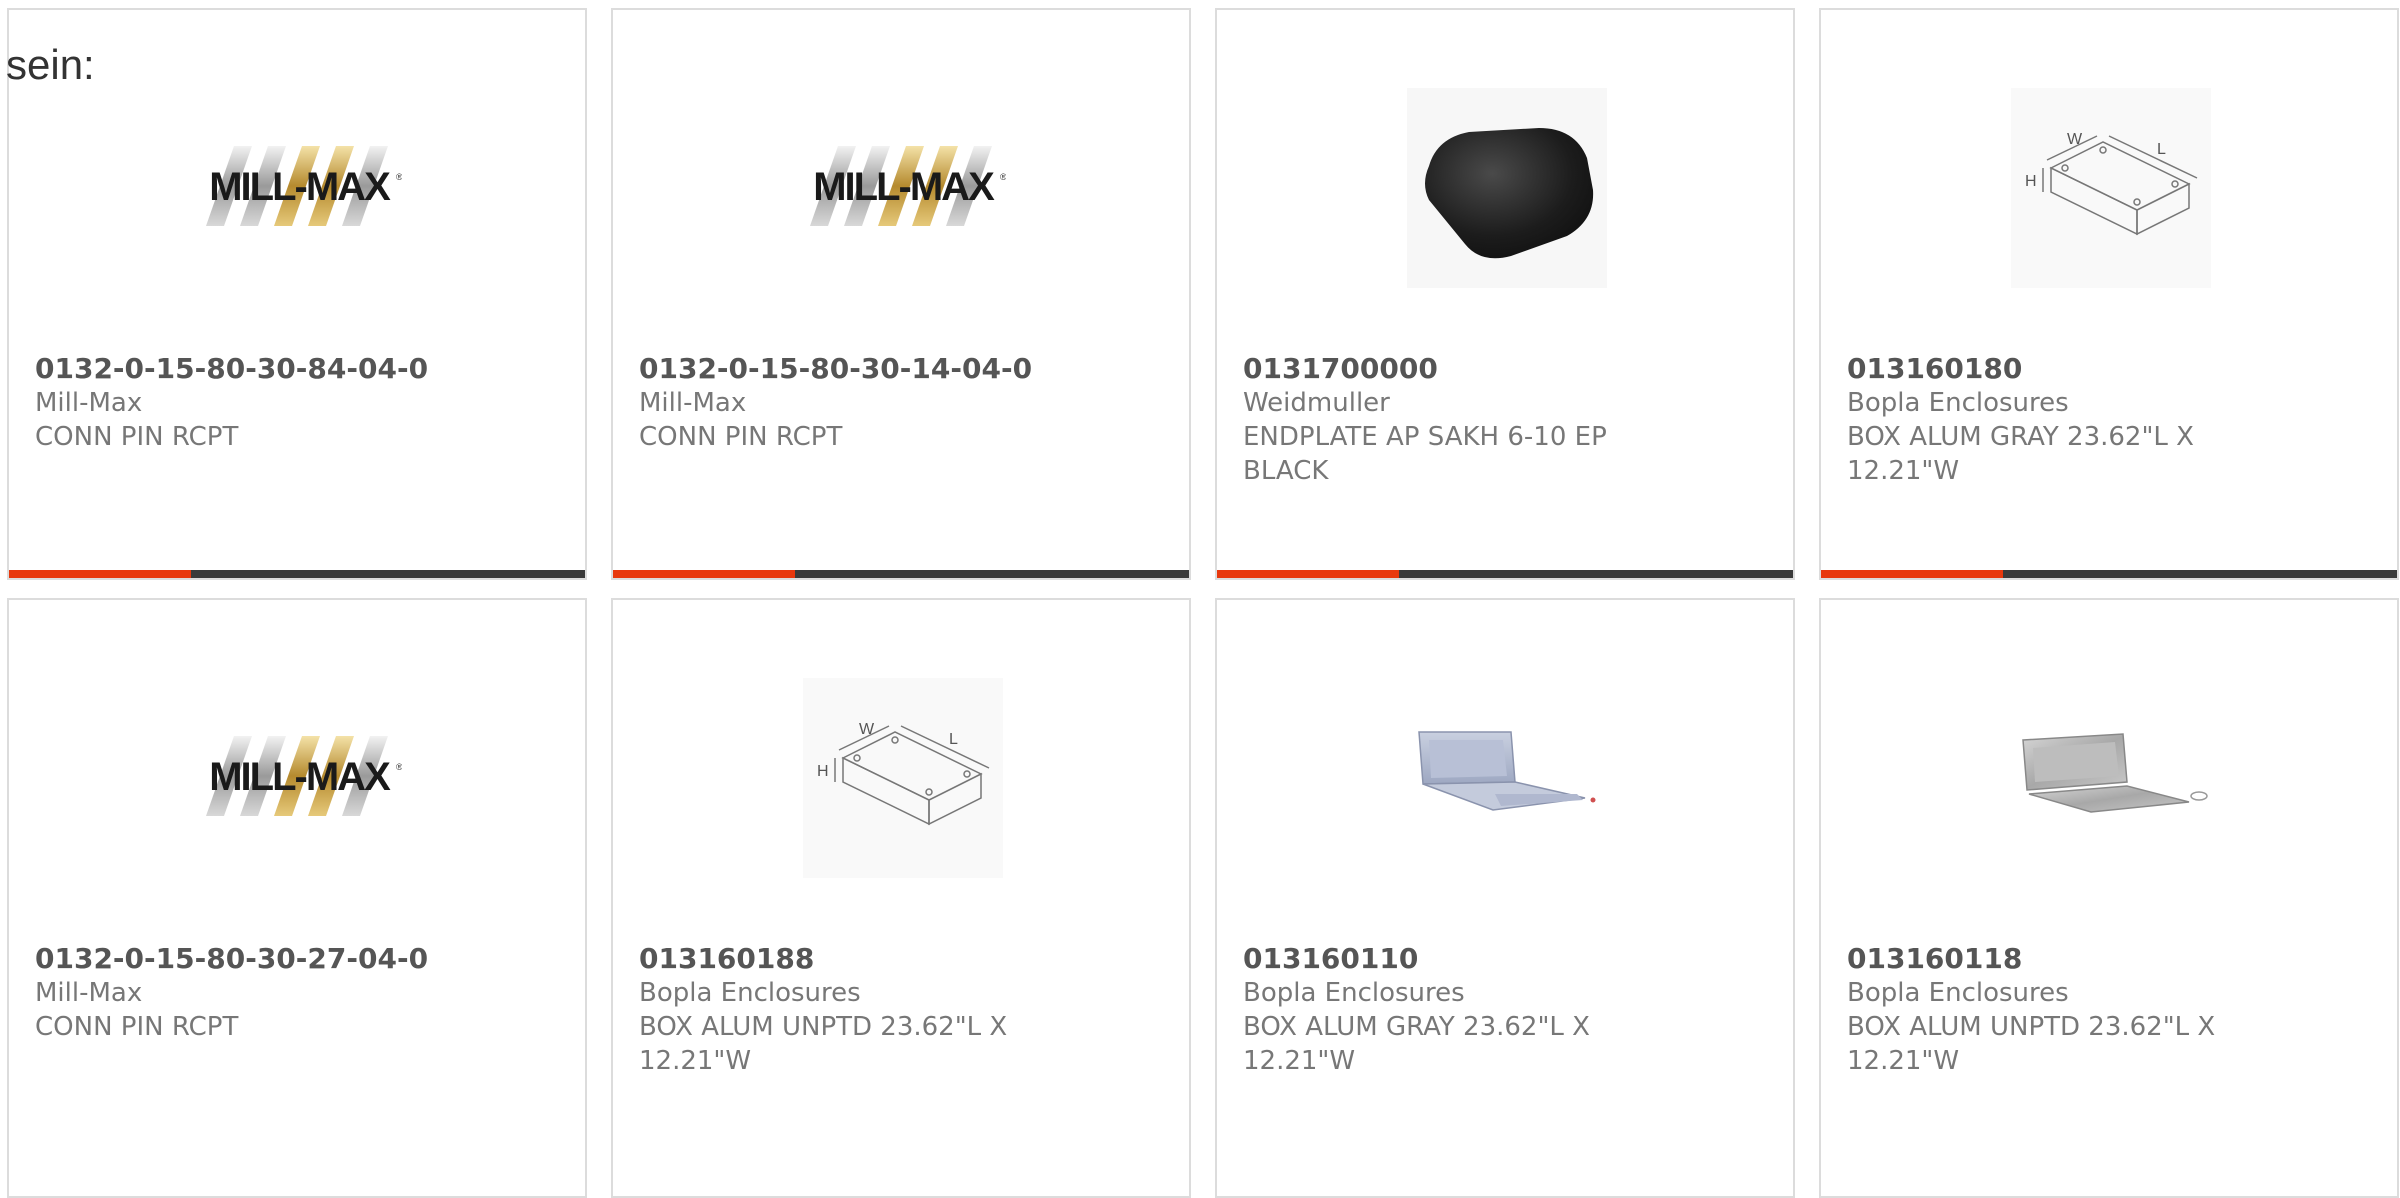 The image size is (2400, 1198). Describe the element at coordinates (1507, 778) in the screenshot. I see `gray-box-open-photo` at that location.